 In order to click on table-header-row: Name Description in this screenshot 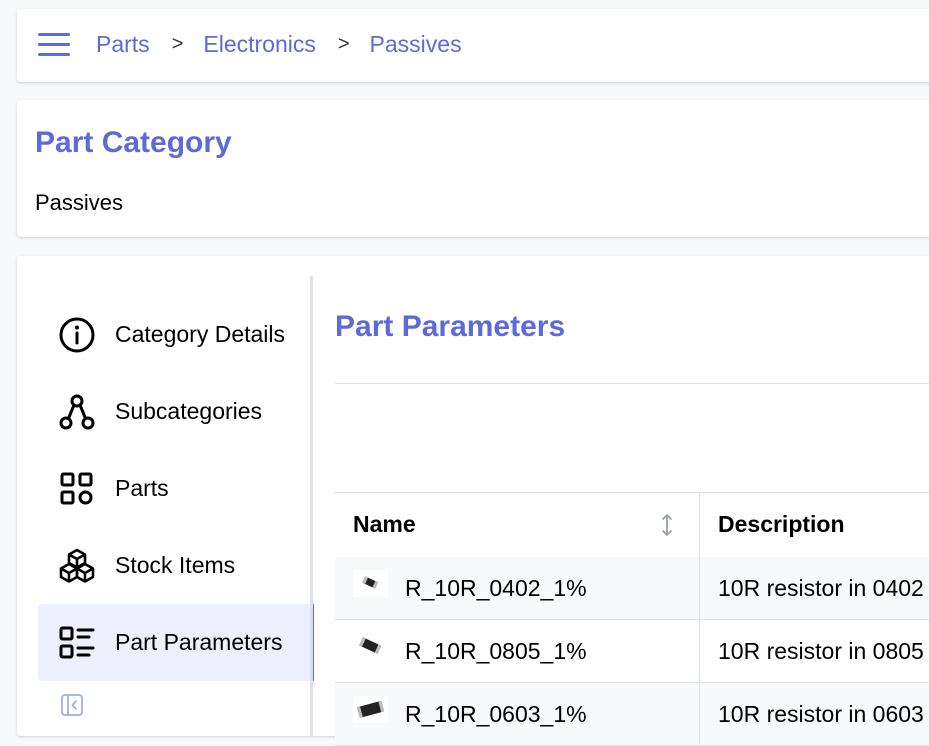, I will do `click(632, 525)`.